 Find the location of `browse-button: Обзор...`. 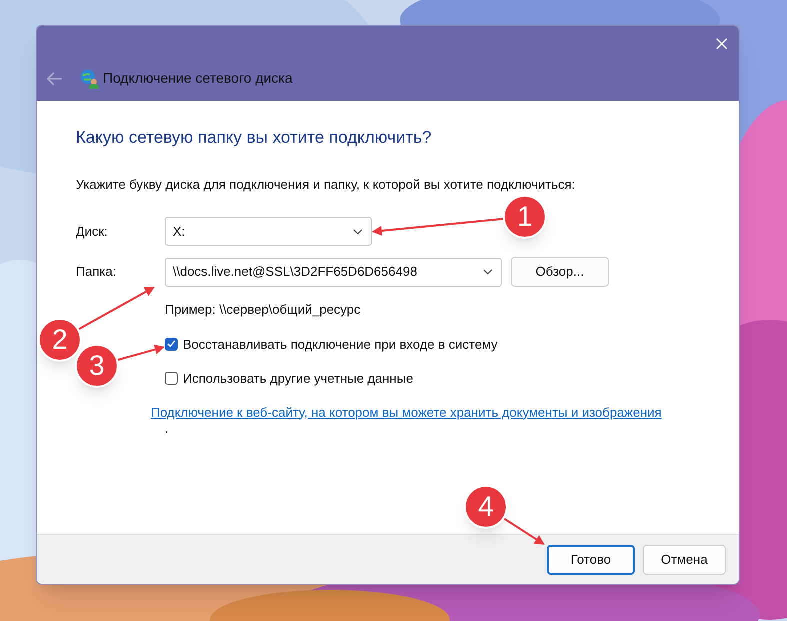

browse-button: Обзор... is located at coordinates (560, 272).